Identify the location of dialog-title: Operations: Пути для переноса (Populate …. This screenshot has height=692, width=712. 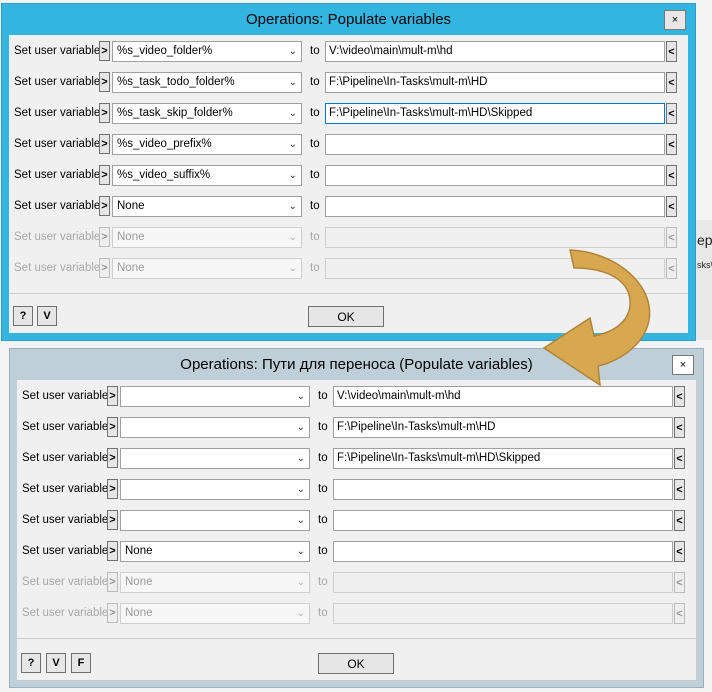
(356, 364).